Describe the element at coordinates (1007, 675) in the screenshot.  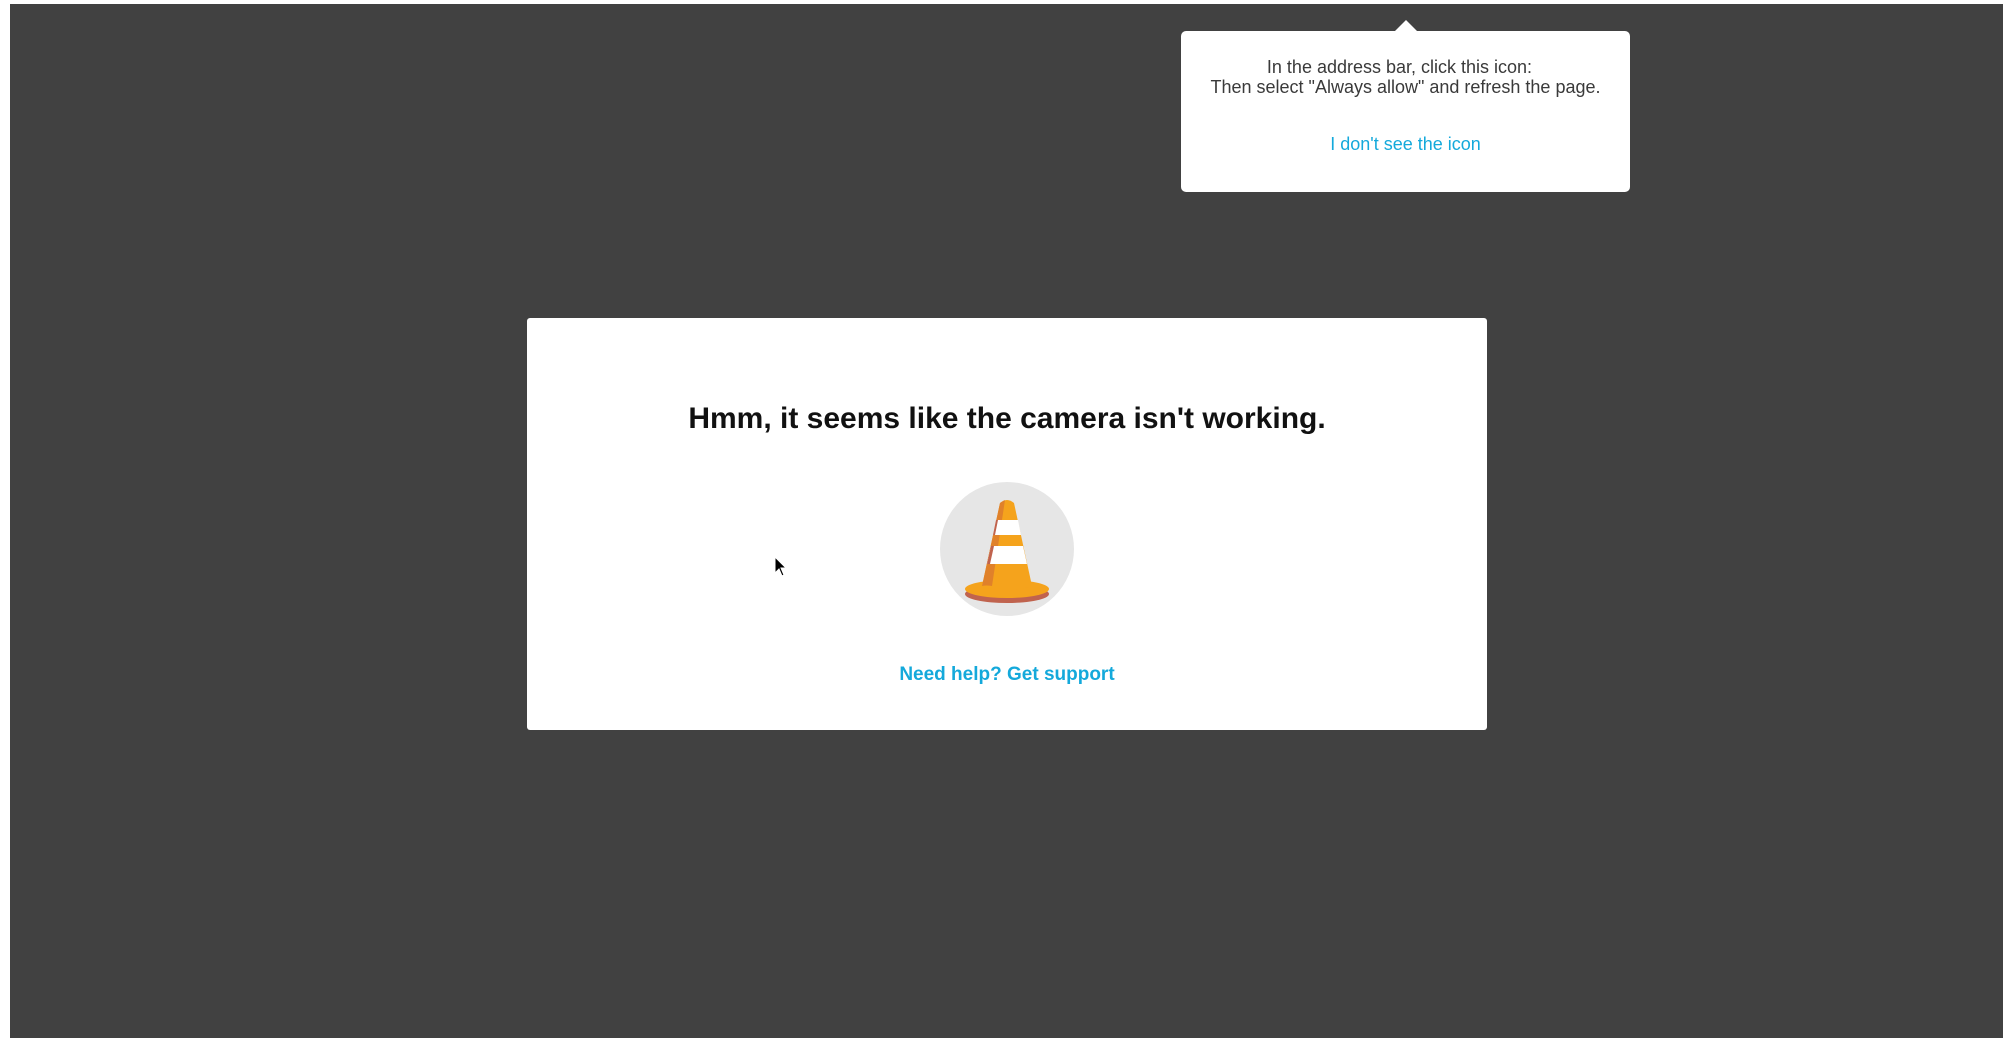
I see `get-support-link: Need help? Get support` at that location.